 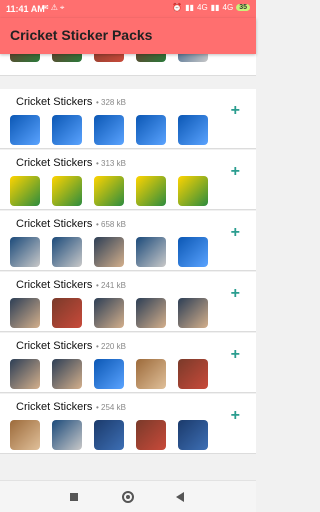 What do you see at coordinates (128, 65) in the screenshot?
I see `sticker-pack-row: +` at bounding box center [128, 65].